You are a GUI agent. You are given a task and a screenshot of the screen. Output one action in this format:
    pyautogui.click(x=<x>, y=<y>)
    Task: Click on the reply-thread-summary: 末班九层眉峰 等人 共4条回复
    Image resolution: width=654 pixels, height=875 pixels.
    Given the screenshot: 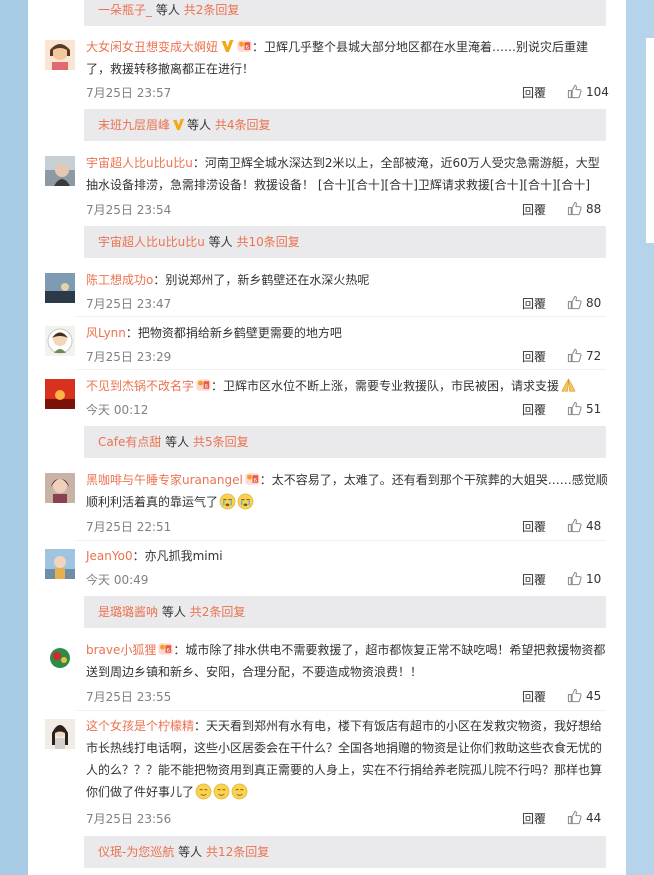 What is the action you would take?
    pyautogui.click(x=345, y=125)
    